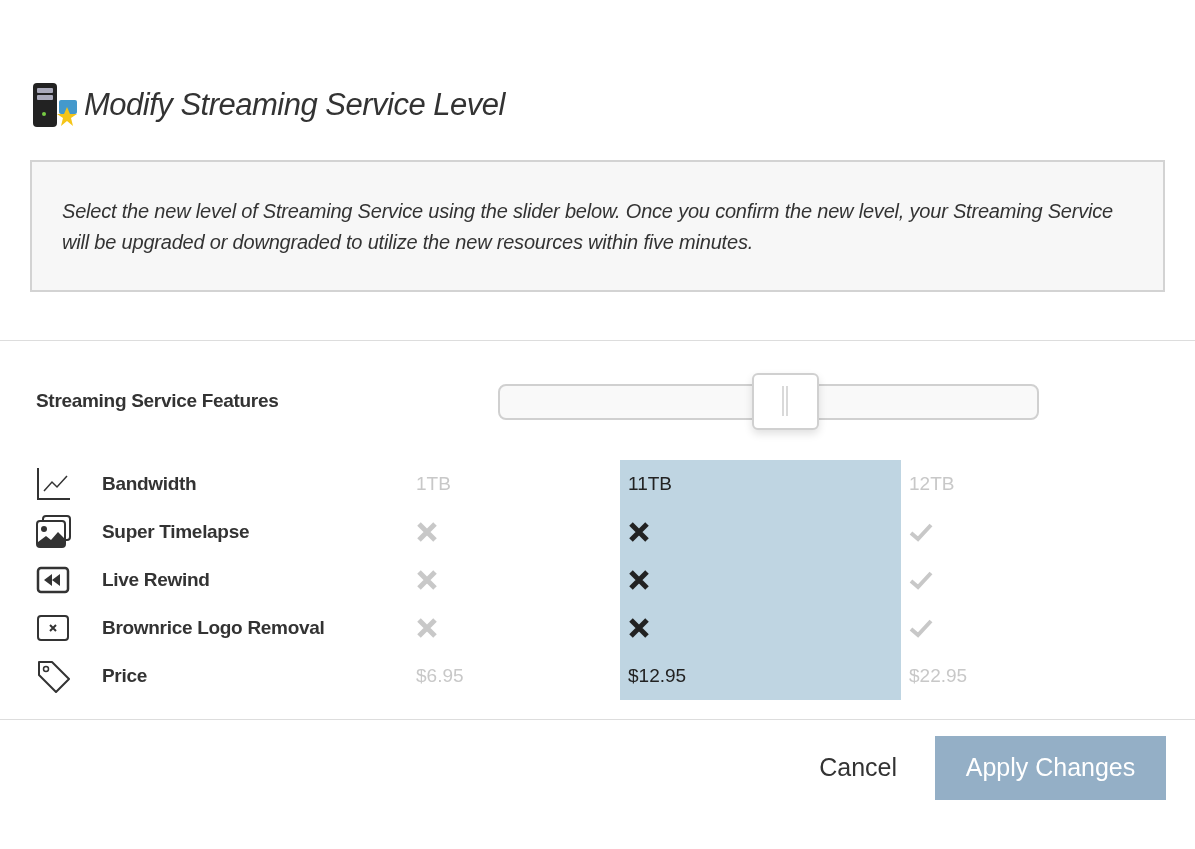 The width and height of the screenshot is (1195, 849). I want to click on images-icon, so click(54, 532).